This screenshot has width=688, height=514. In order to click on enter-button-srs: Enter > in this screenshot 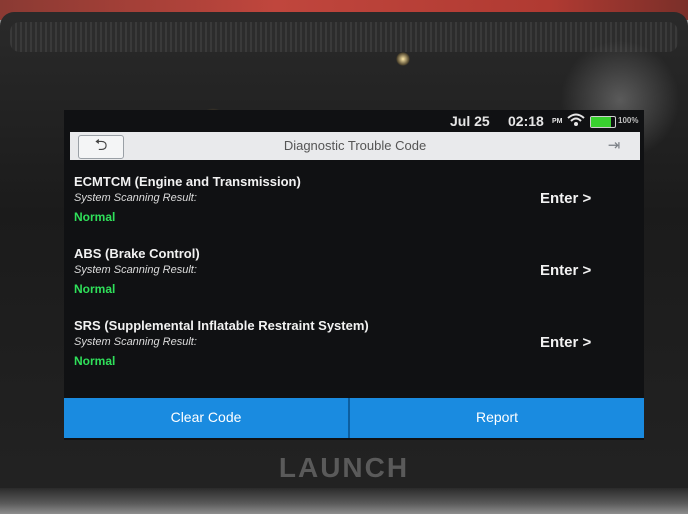, I will do `click(580, 343)`.